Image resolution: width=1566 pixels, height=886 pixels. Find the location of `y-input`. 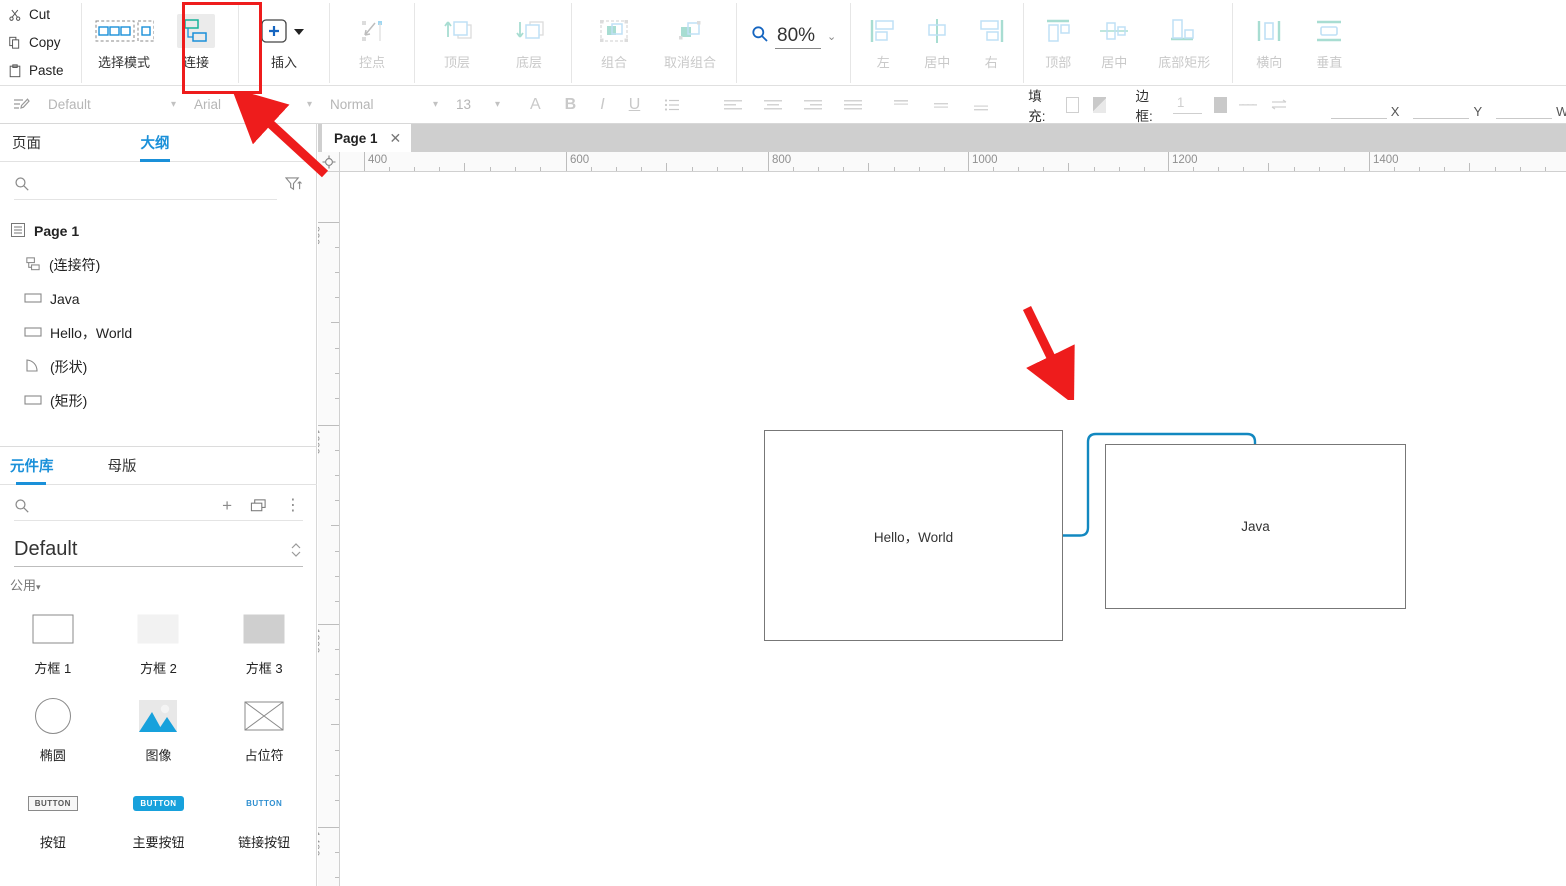

y-input is located at coordinates (1441, 110).